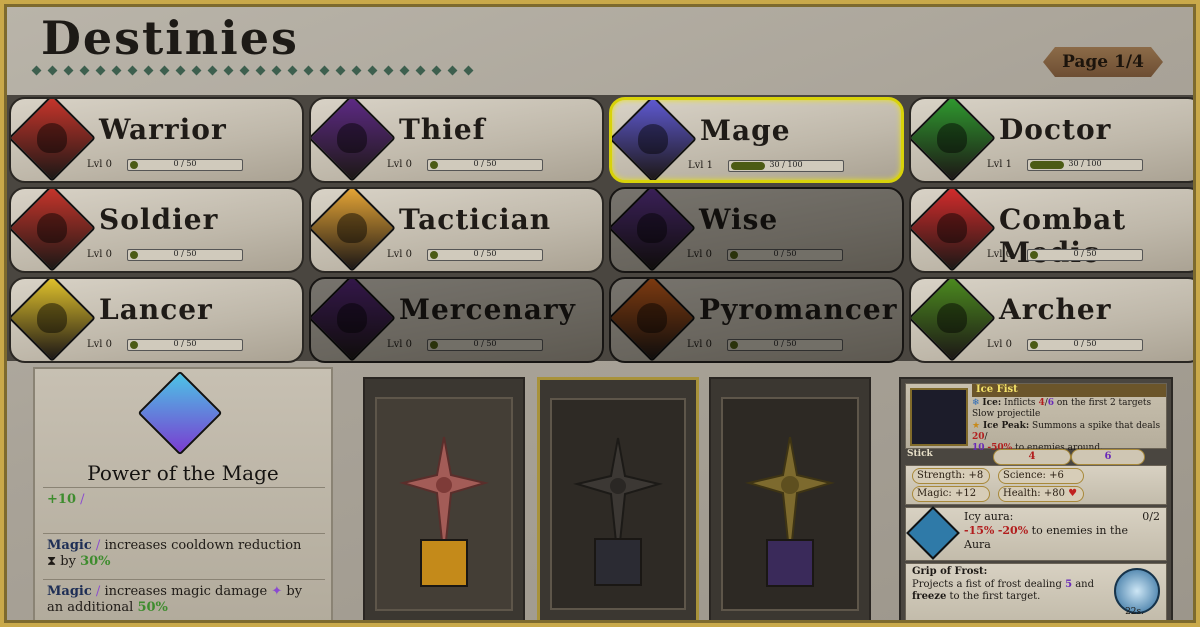 This screenshot has width=1200, height=627. What do you see at coordinates (183, 473) in the screenshot?
I see `power-title: Power of the Mage` at bounding box center [183, 473].